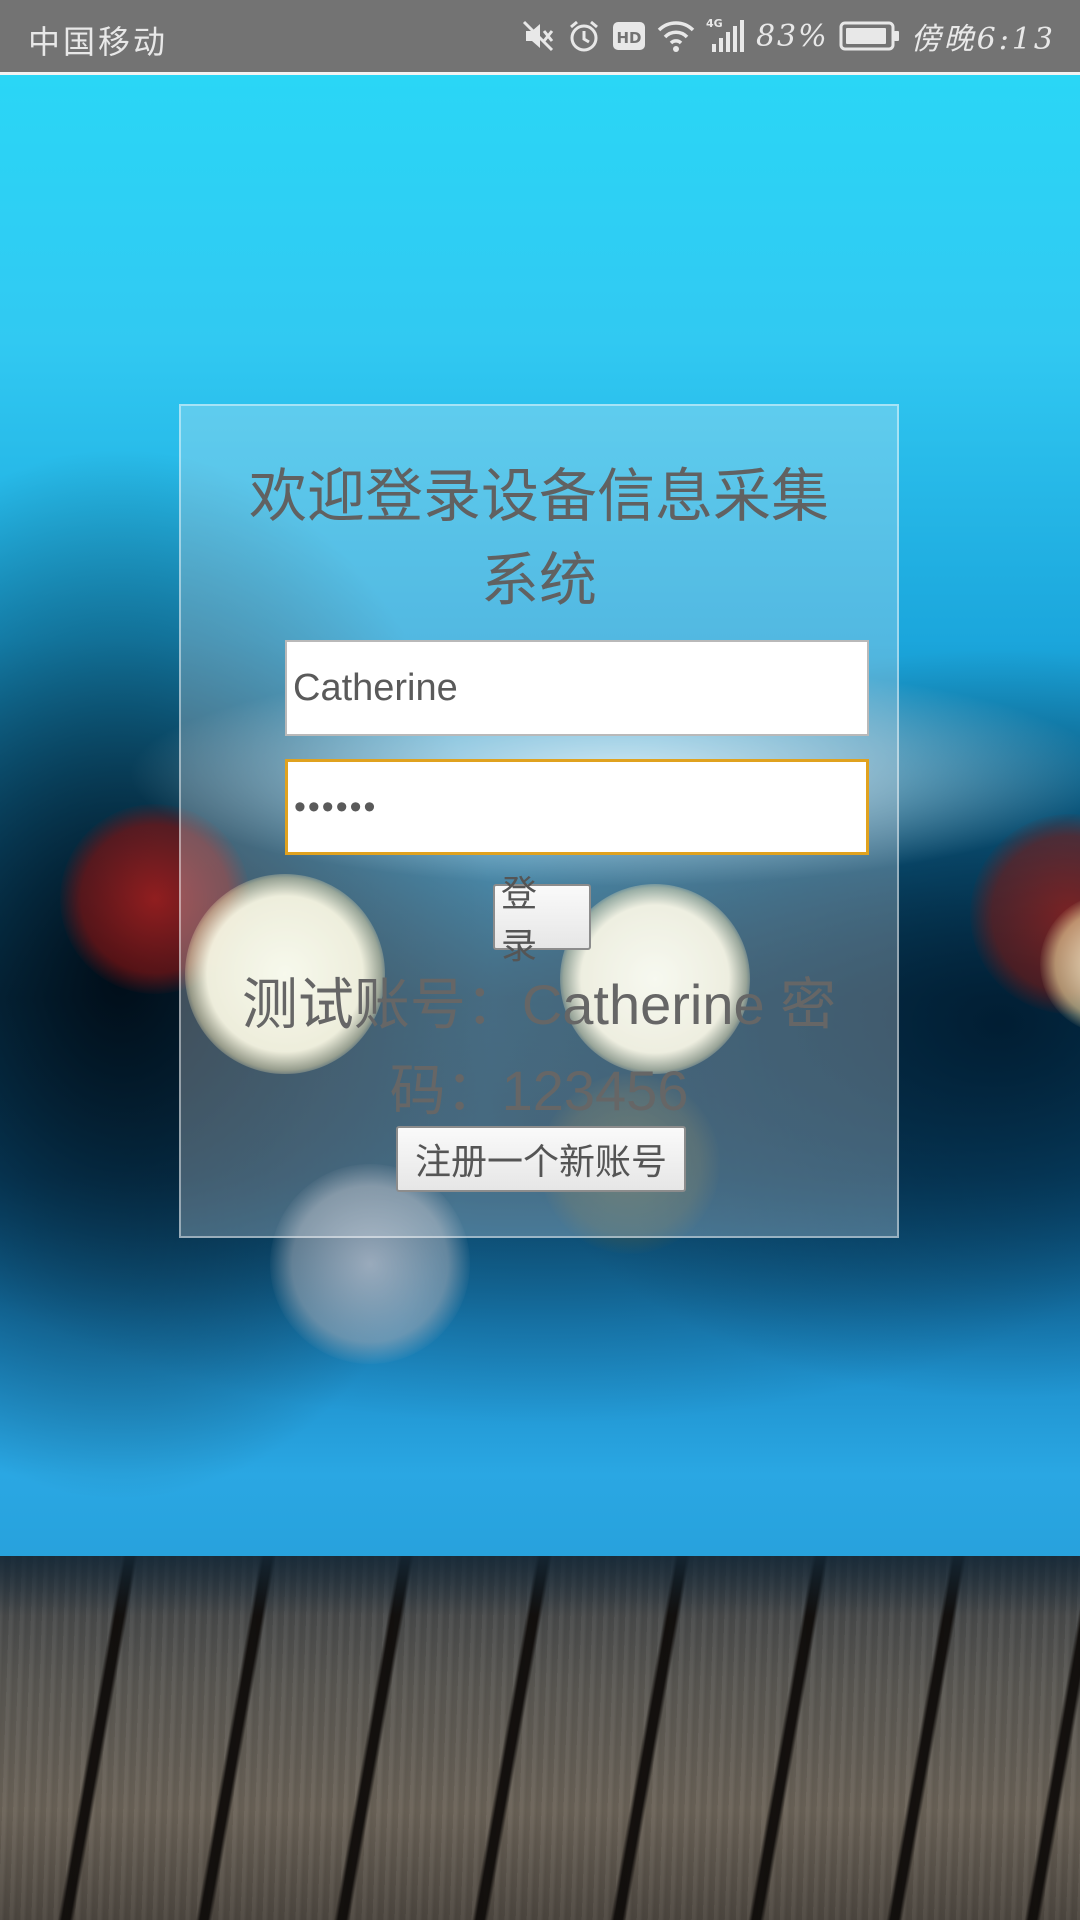 Image resolution: width=1080 pixels, height=1920 pixels. I want to click on cellular-signal-icon: 4G, so click(726, 36).